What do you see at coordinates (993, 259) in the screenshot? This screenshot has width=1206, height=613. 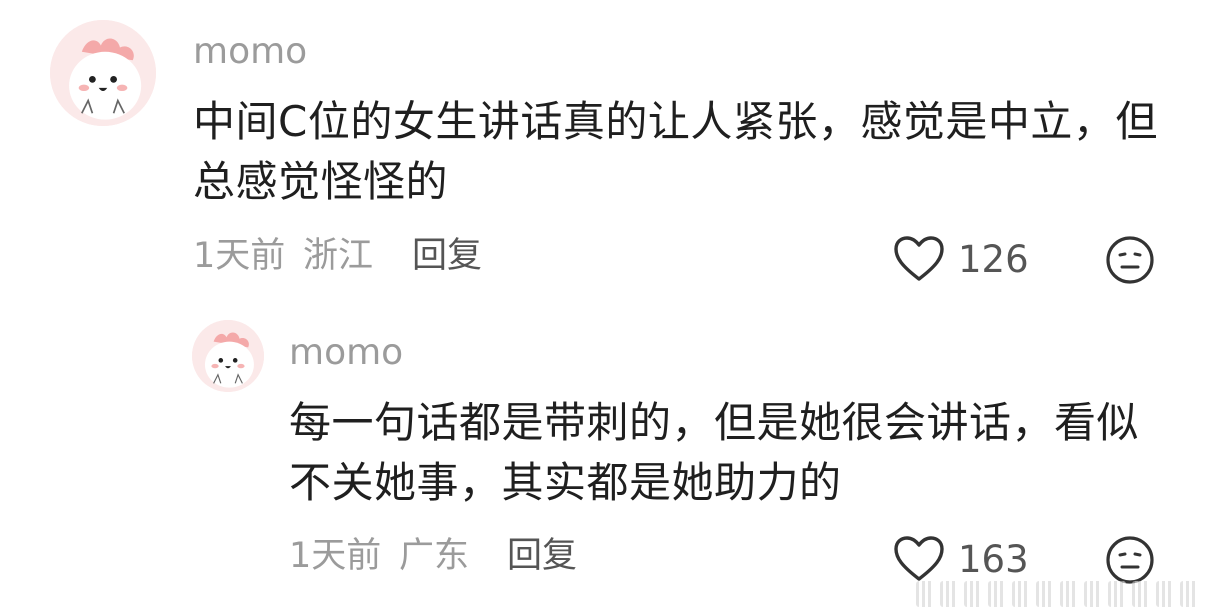 I see `like-count: 126` at bounding box center [993, 259].